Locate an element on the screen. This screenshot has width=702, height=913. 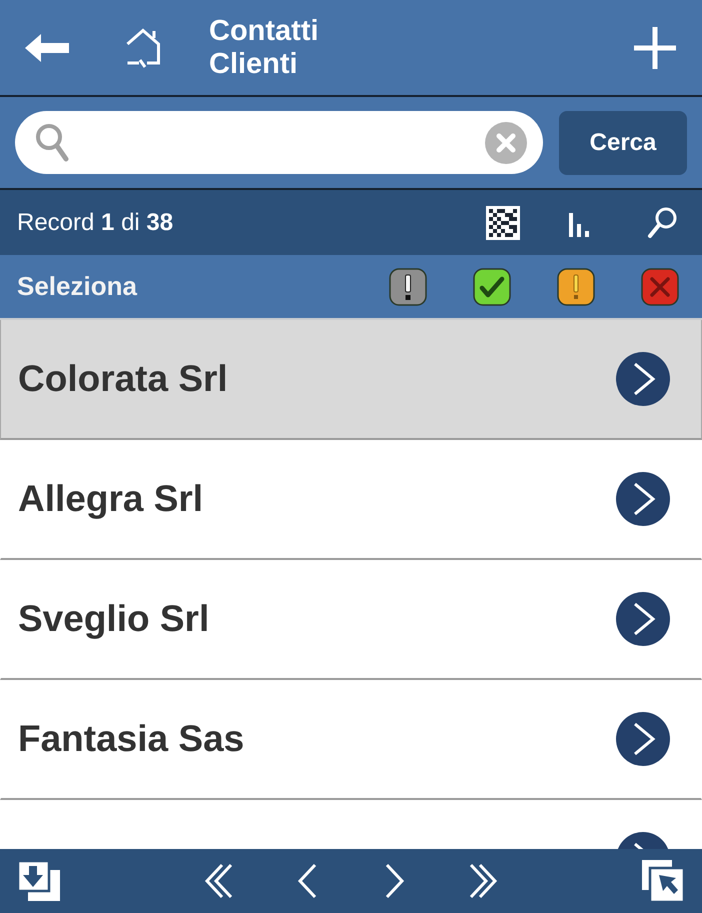
cross-icon is located at coordinates (660, 287).